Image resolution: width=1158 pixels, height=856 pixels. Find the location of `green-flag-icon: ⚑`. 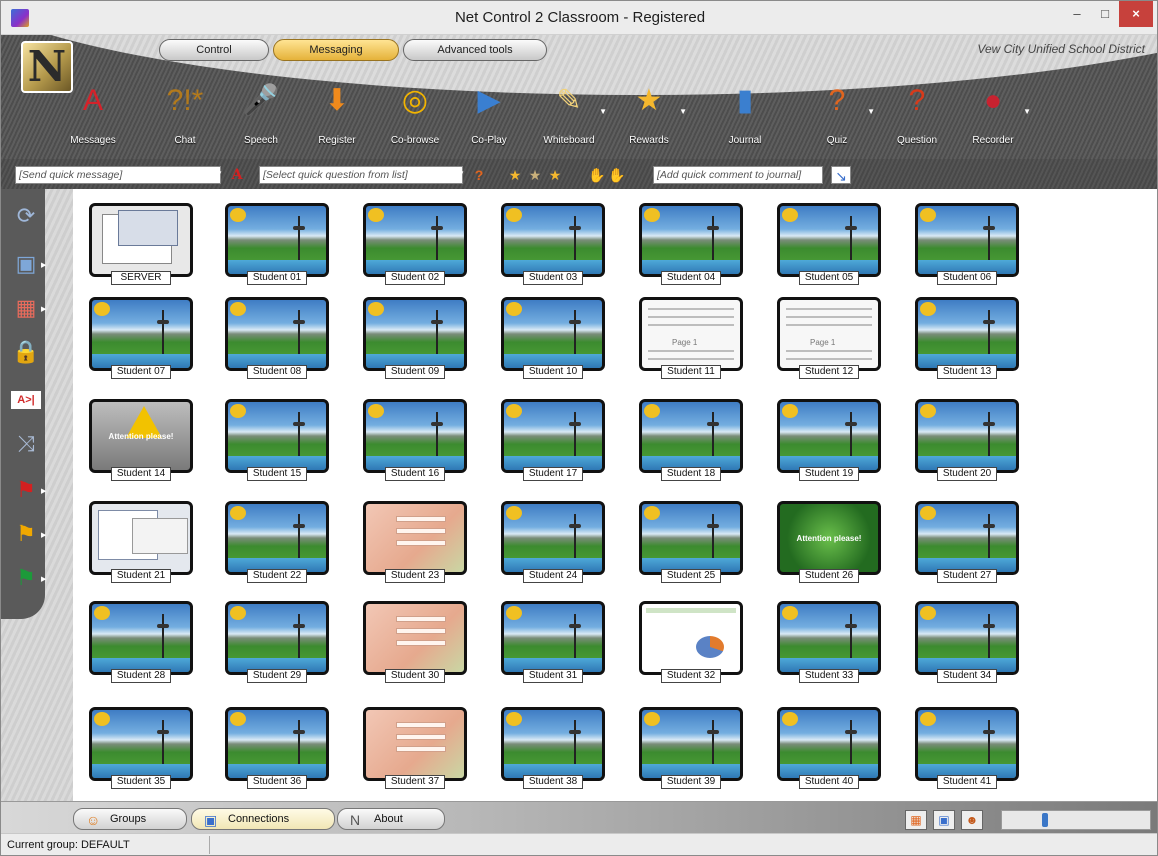

green-flag-icon: ⚑ is located at coordinates (26, 578).